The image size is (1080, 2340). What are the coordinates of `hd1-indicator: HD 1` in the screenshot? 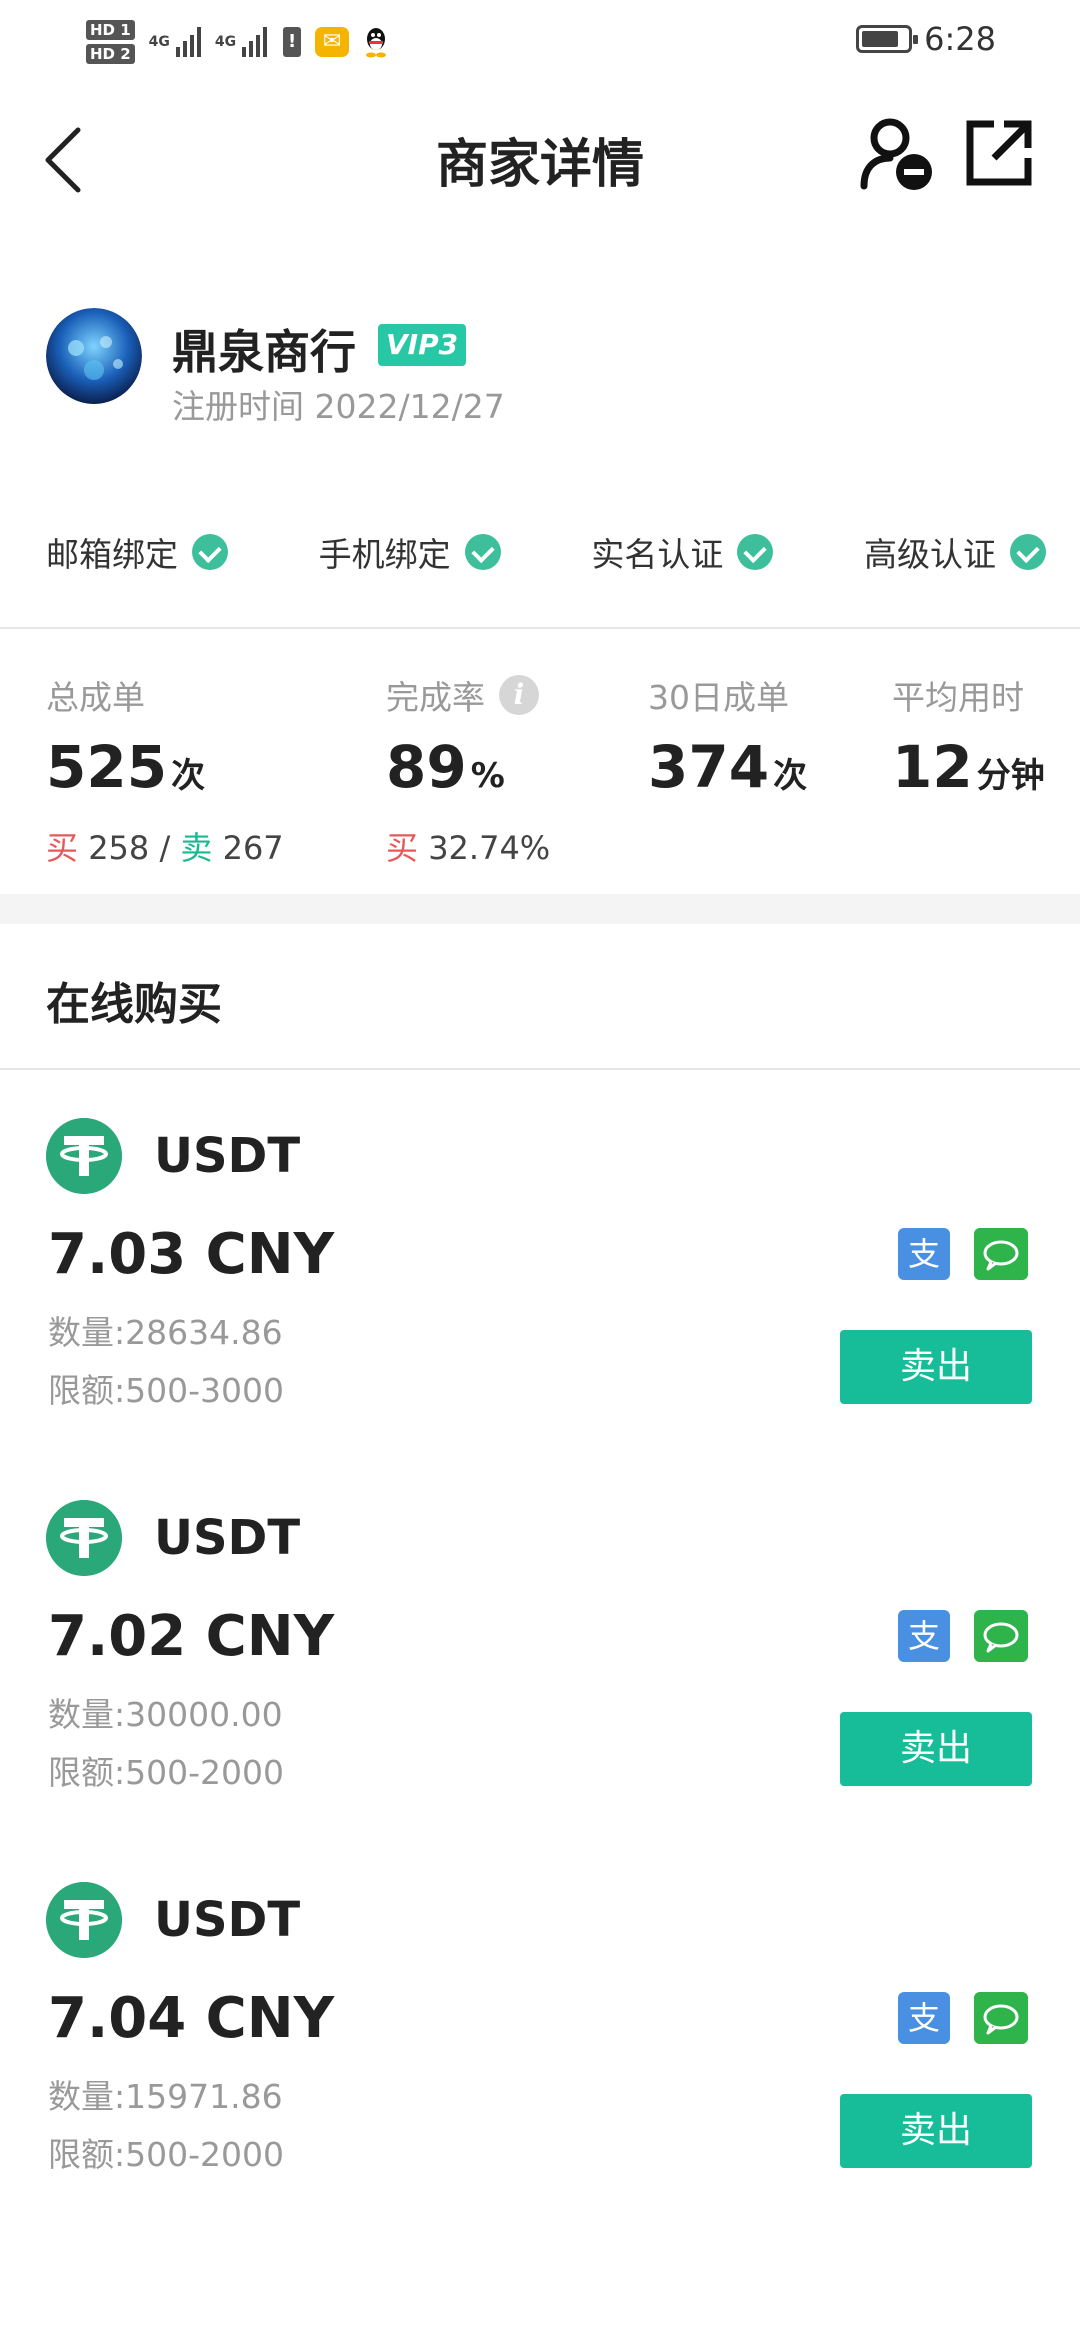 It's located at (110, 30).